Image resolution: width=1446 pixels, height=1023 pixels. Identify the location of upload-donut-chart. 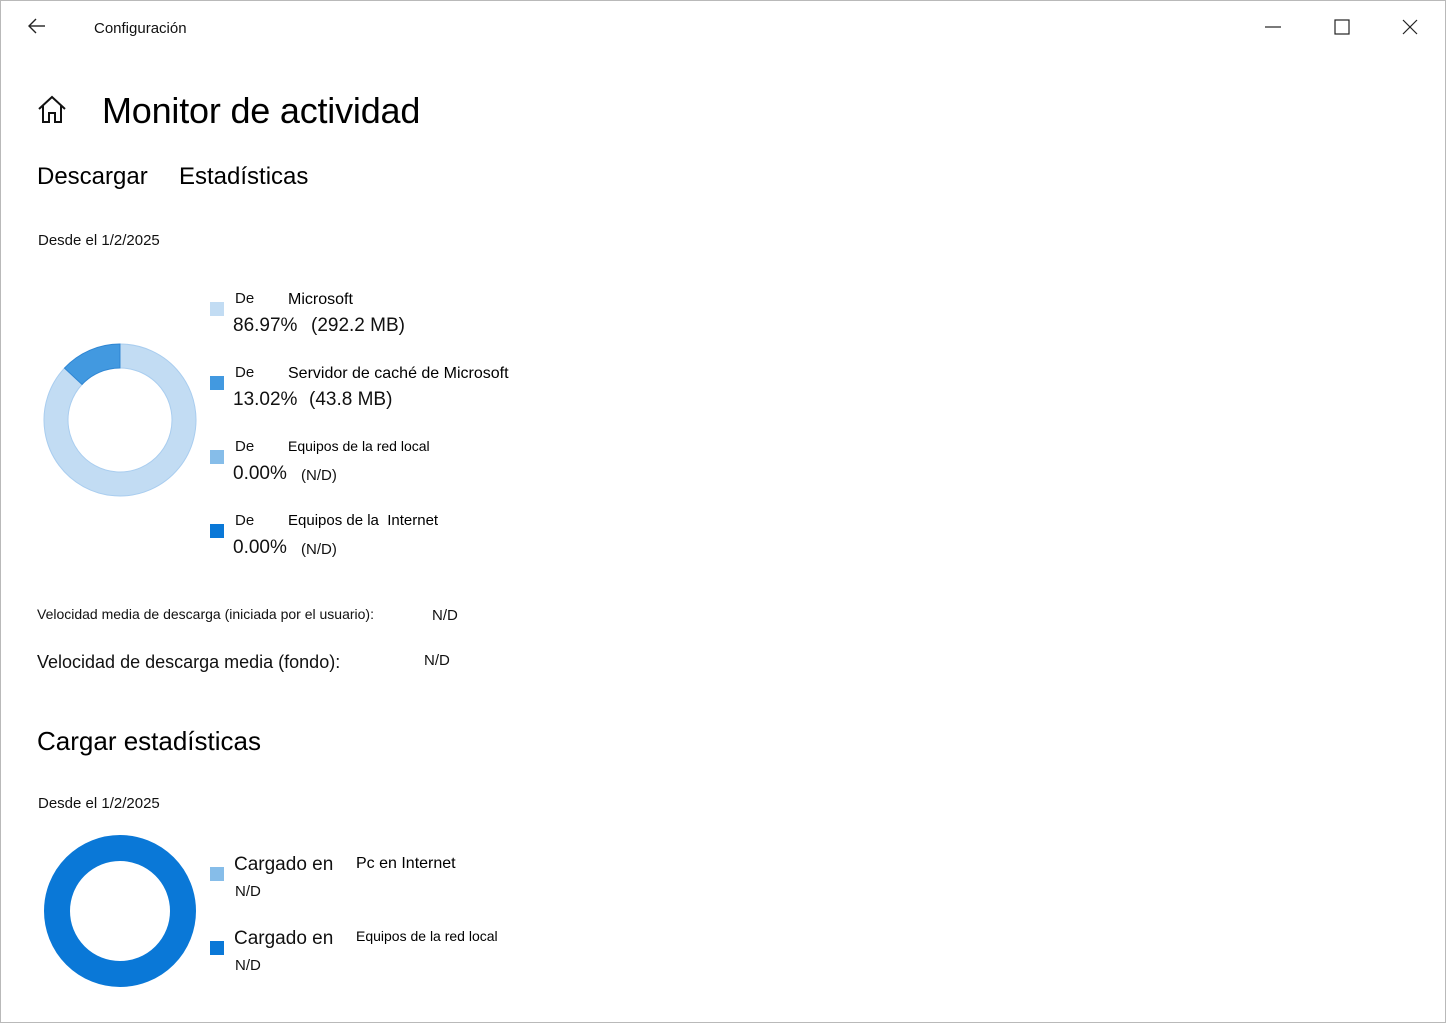
(120, 911).